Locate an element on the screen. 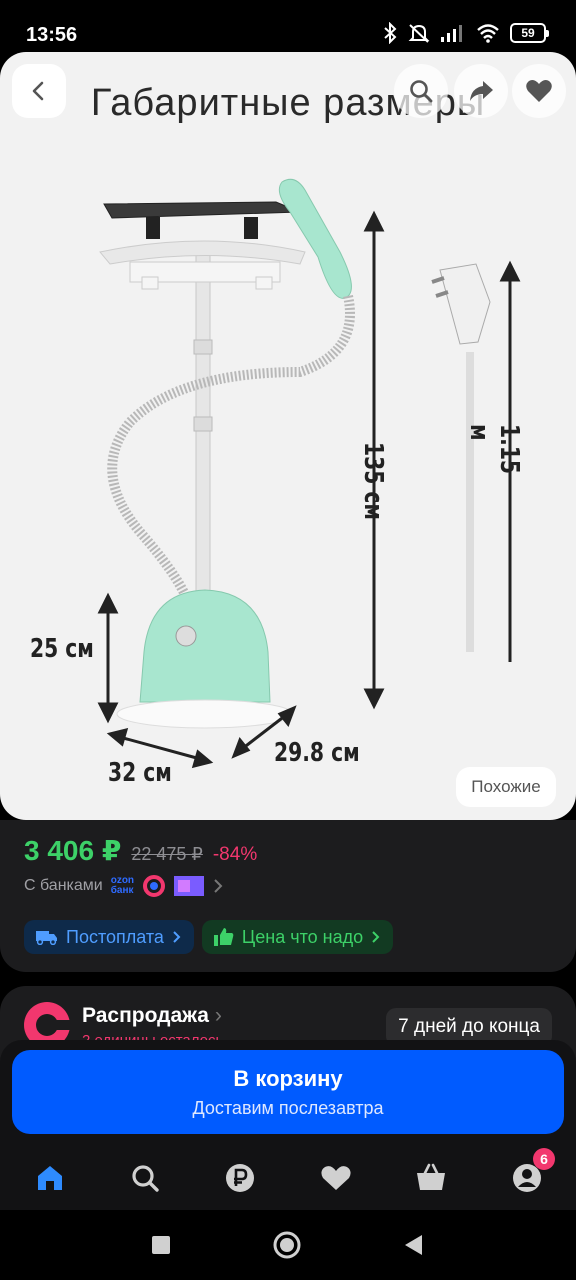  triangle-back-icon is located at coordinates (413, 1245).